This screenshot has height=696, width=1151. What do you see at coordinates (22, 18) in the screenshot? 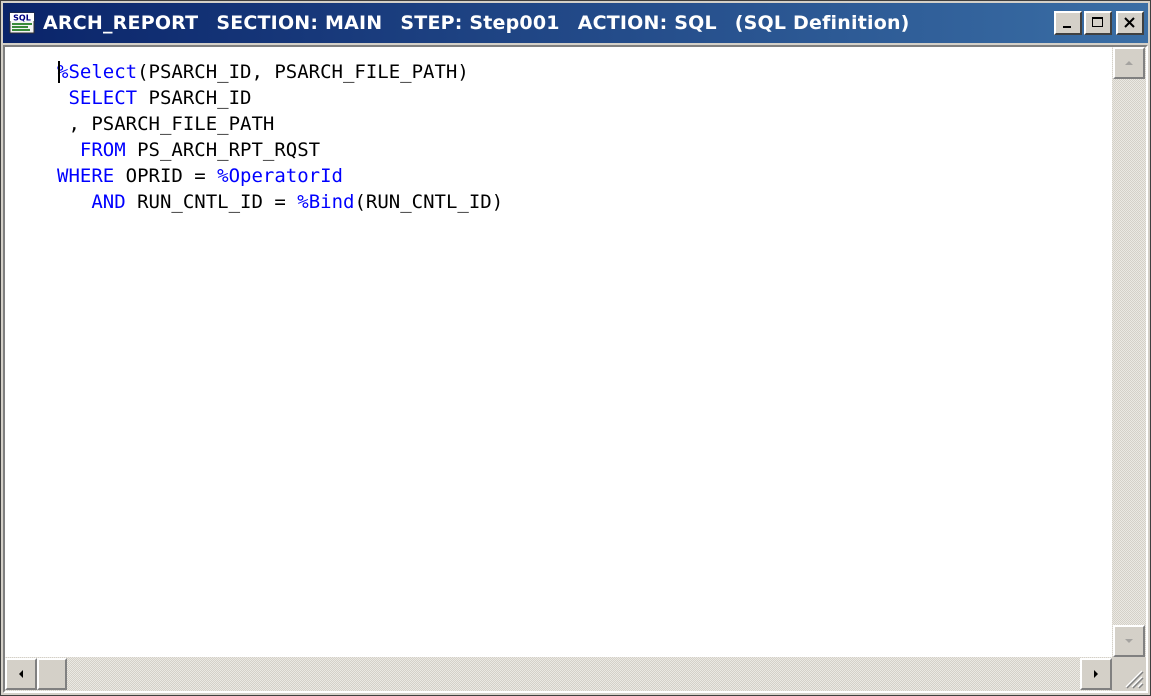
I see `sql-icon-label: SQL` at bounding box center [22, 18].